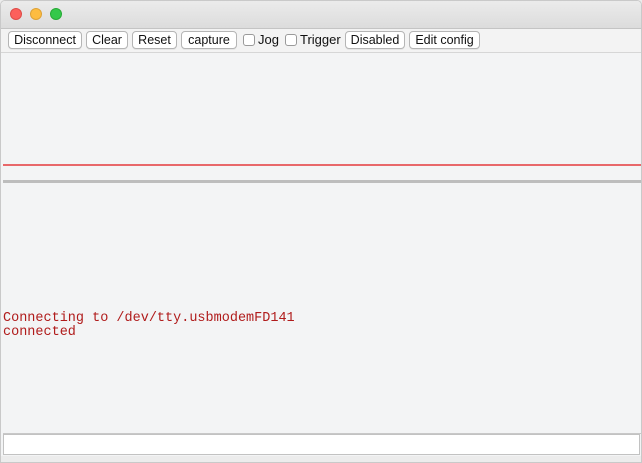 The width and height of the screenshot is (642, 463). Describe the element at coordinates (291, 40) in the screenshot. I see `trigger-checkbox` at that location.